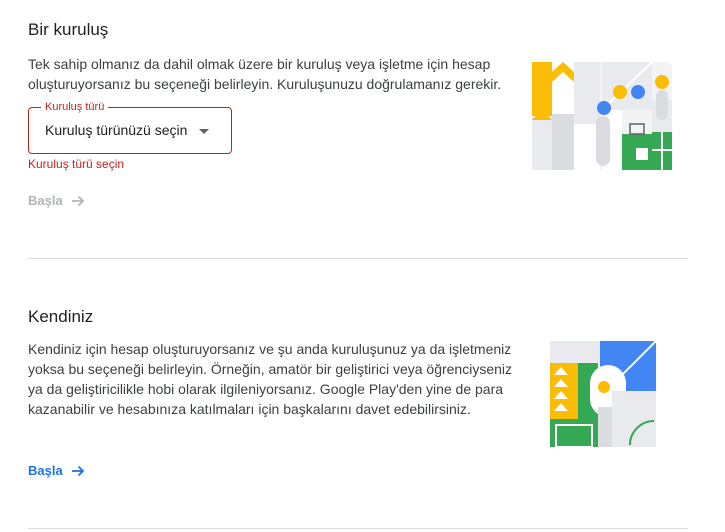 This screenshot has width=725, height=532. Describe the element at coordinates (204, 131) in the screenshot. I see `chevron-down-icon` at that location.